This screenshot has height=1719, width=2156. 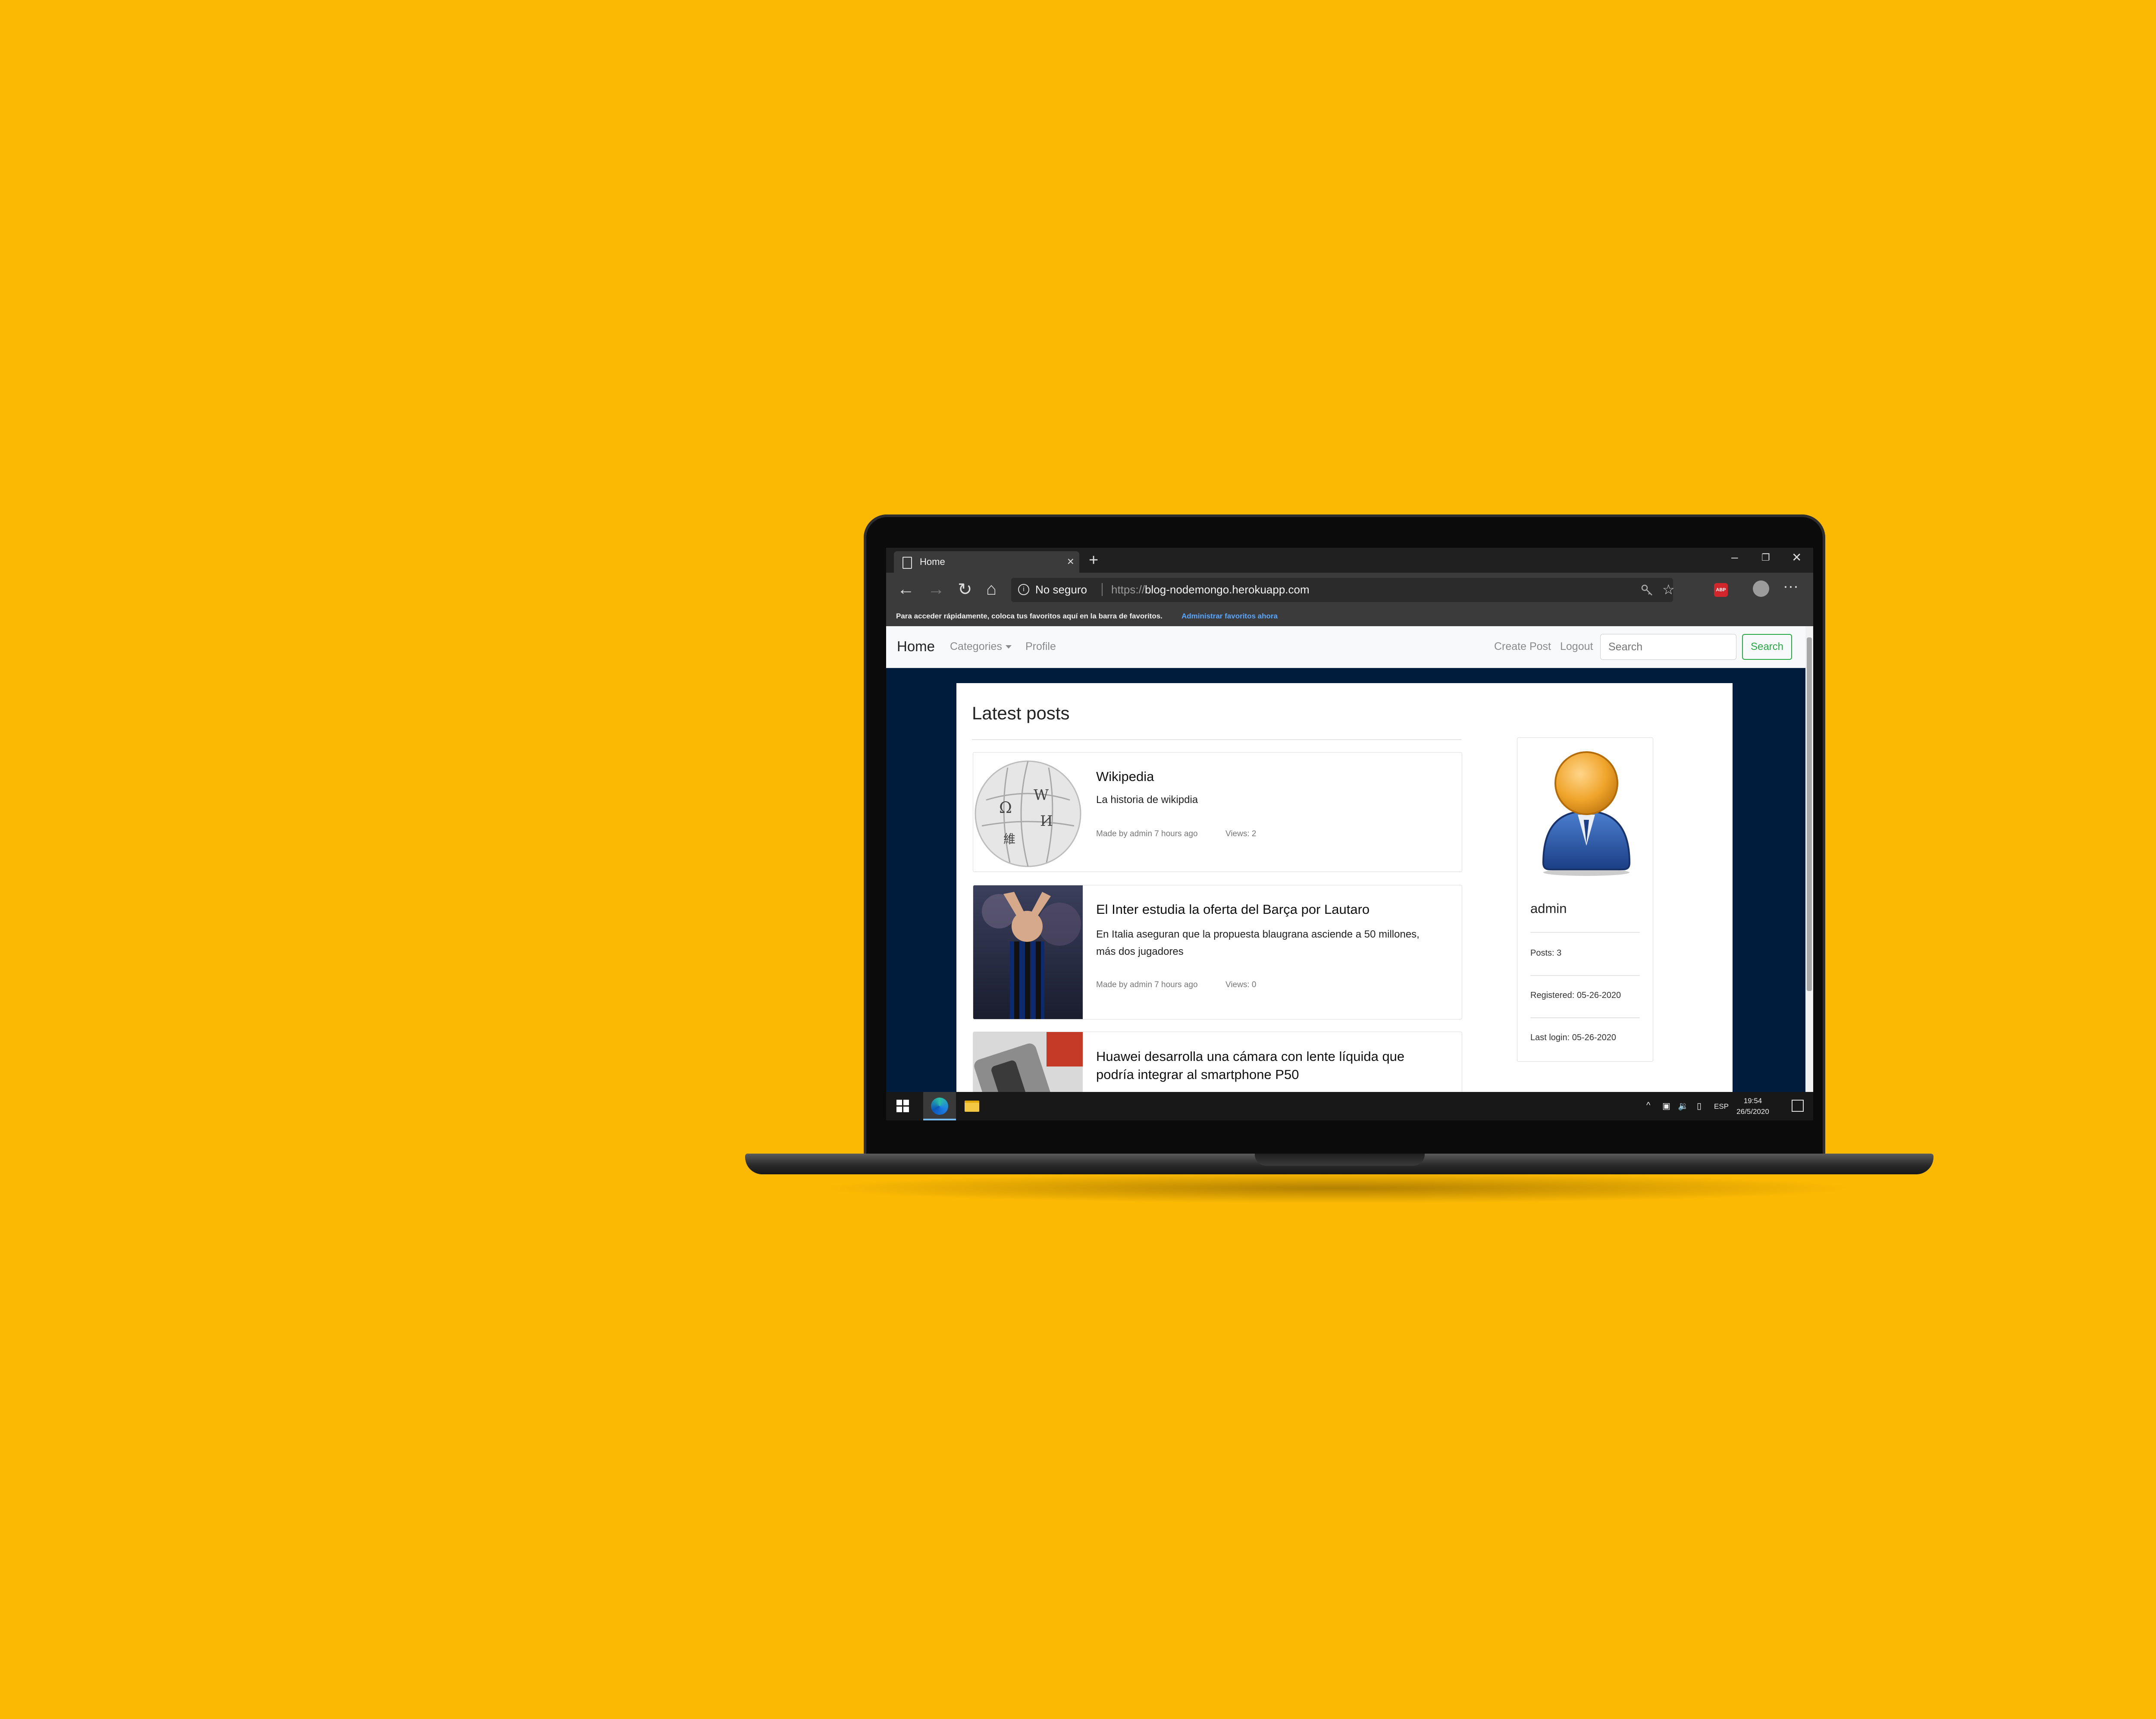 I want to click on clock-time: 19:54, so click(x=1752, y=1101).